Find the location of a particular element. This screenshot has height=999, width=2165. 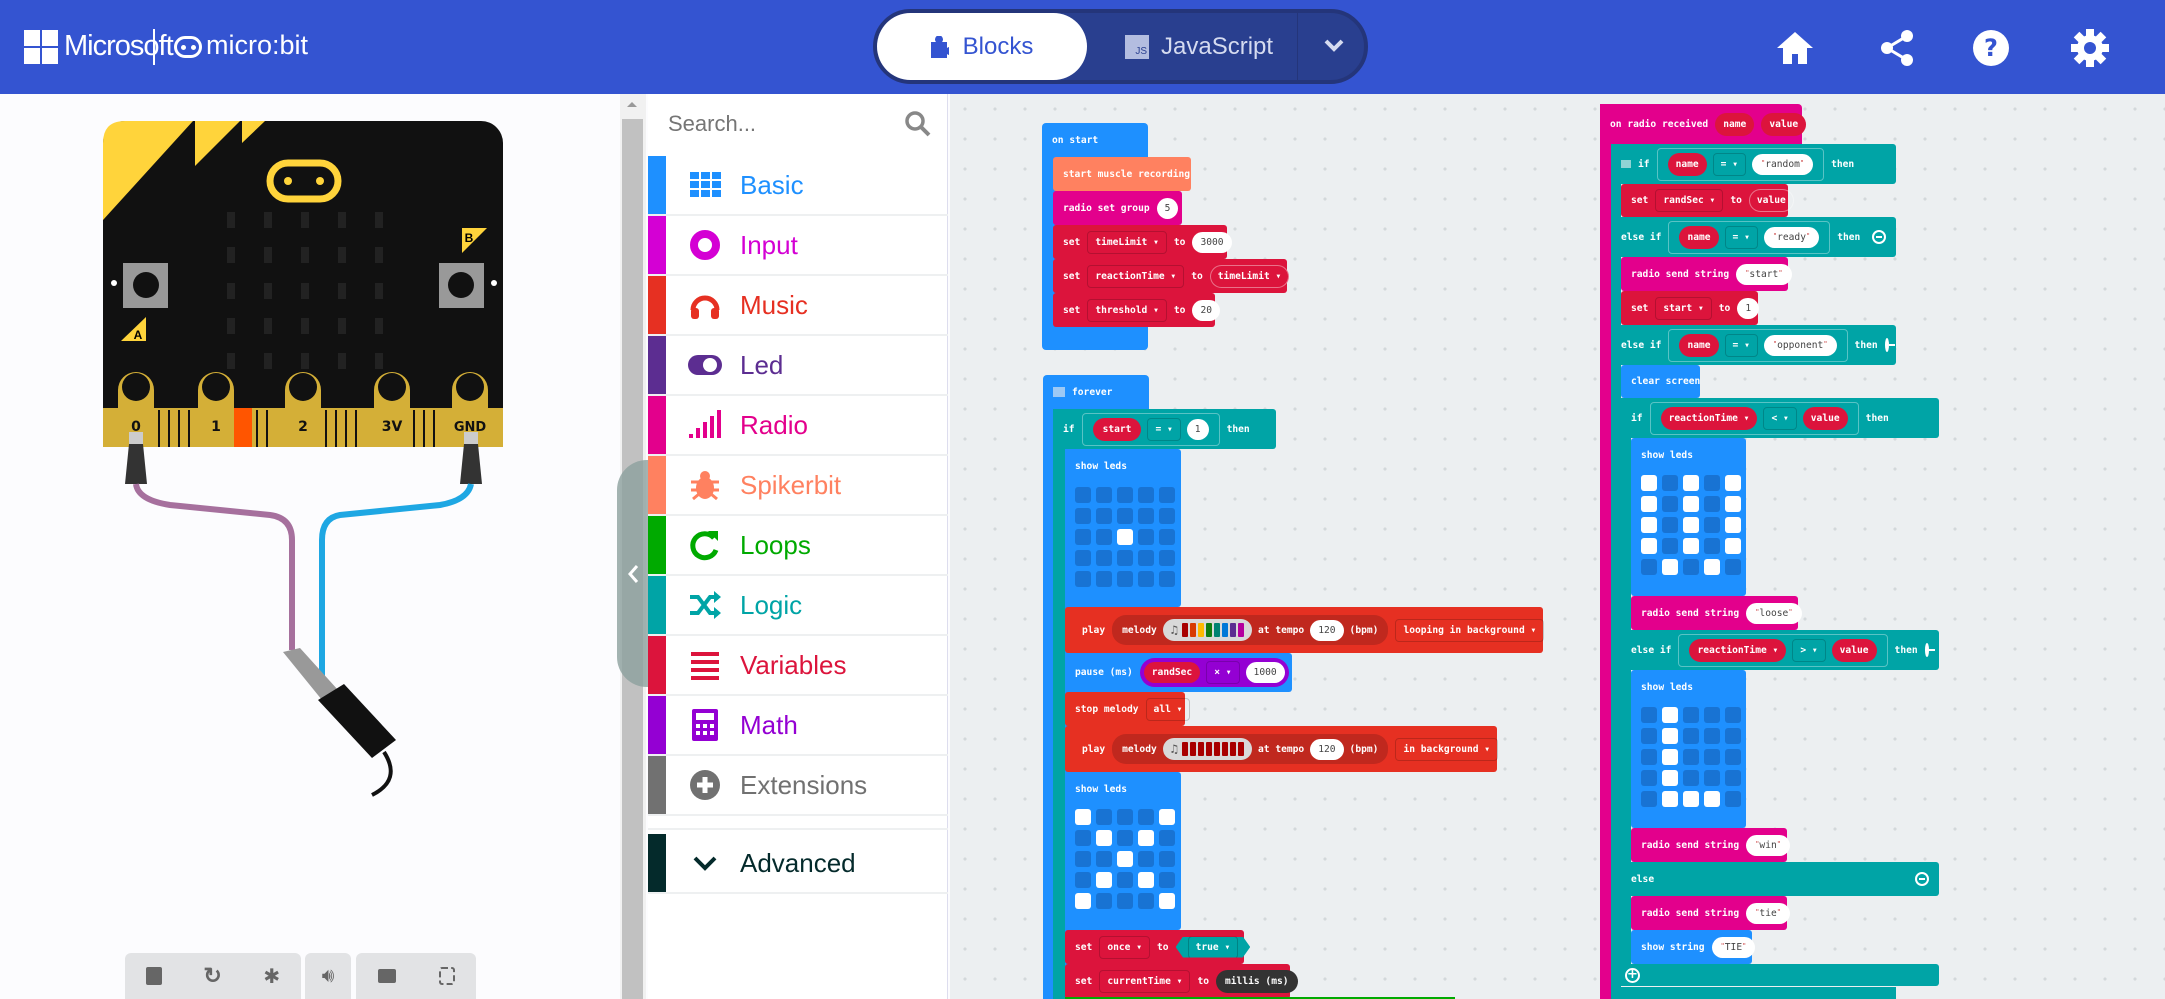

else-if-block: else if name=ready then is located at coordinates (1753, 237).